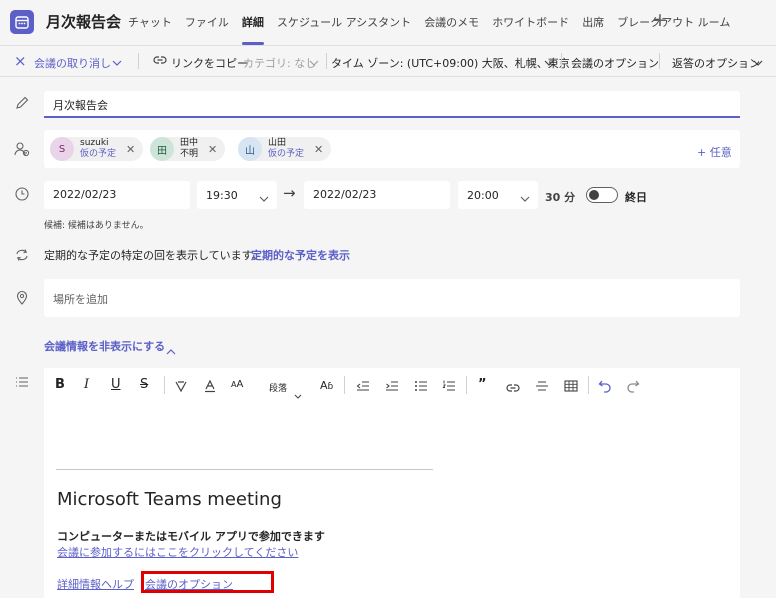 The height and width of the screenshot is (598, 776). I want to click on start-date-field: 2022/02/23, so click(117, 195).